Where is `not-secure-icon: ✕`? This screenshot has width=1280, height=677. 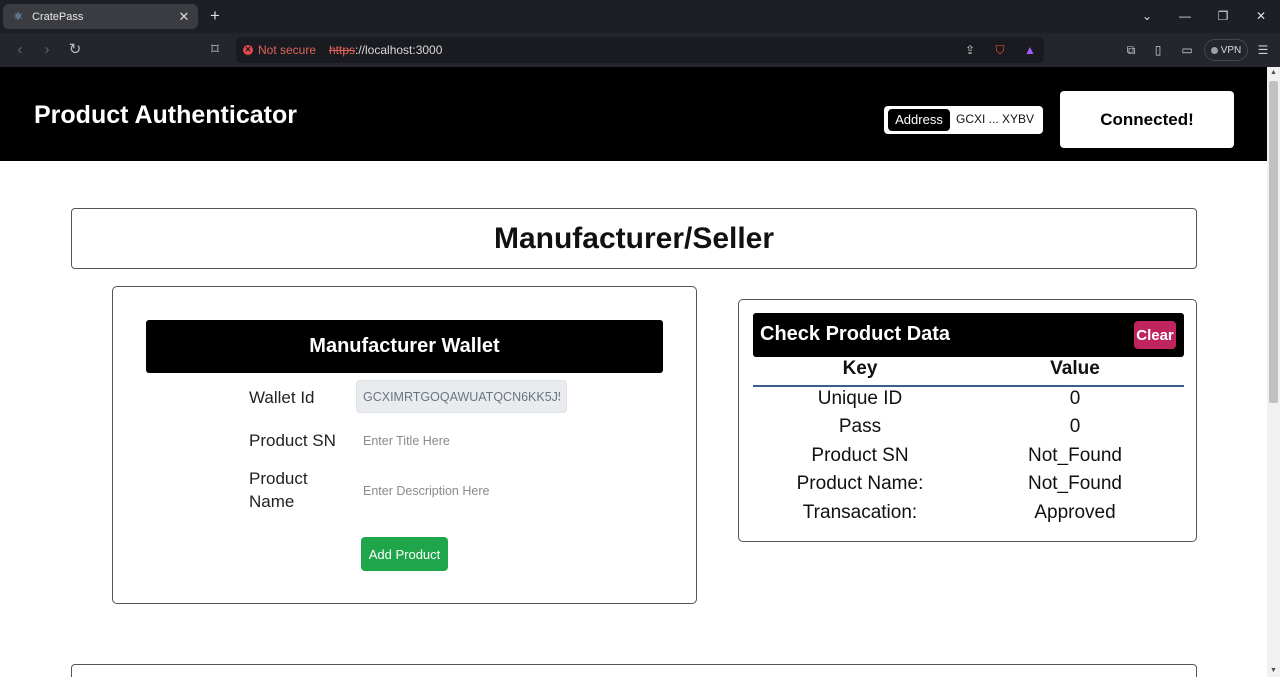 not-secure-icon: ✕ is located at coordinates (248, 50).